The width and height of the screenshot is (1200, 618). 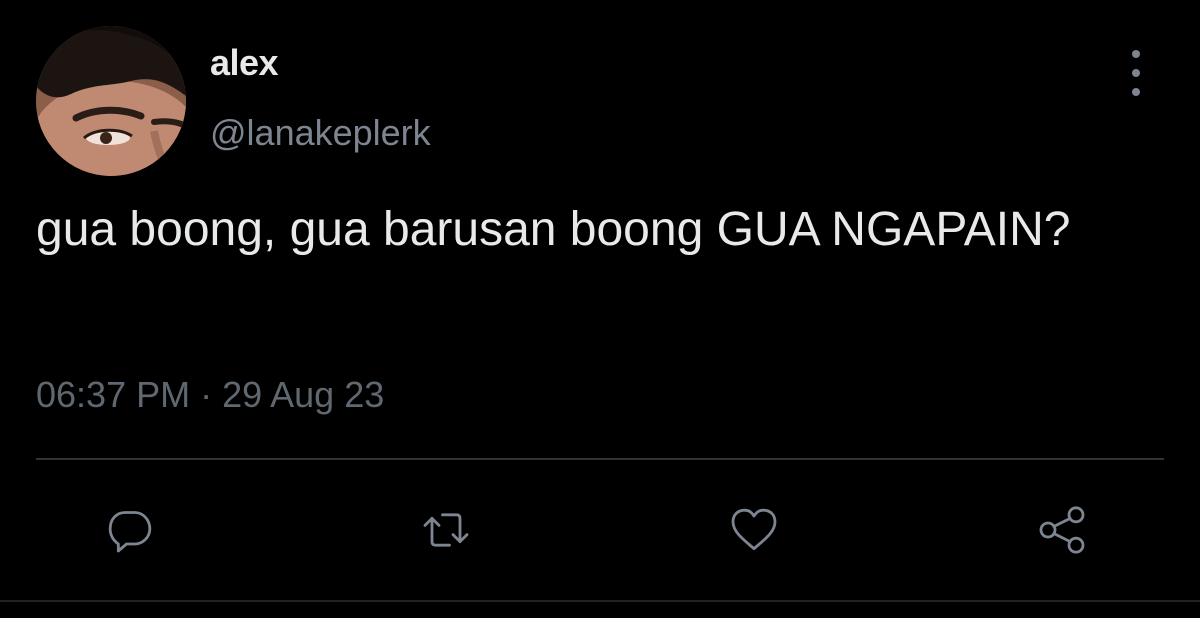 I want to click on retweet-button, so click(x=446, y=530).